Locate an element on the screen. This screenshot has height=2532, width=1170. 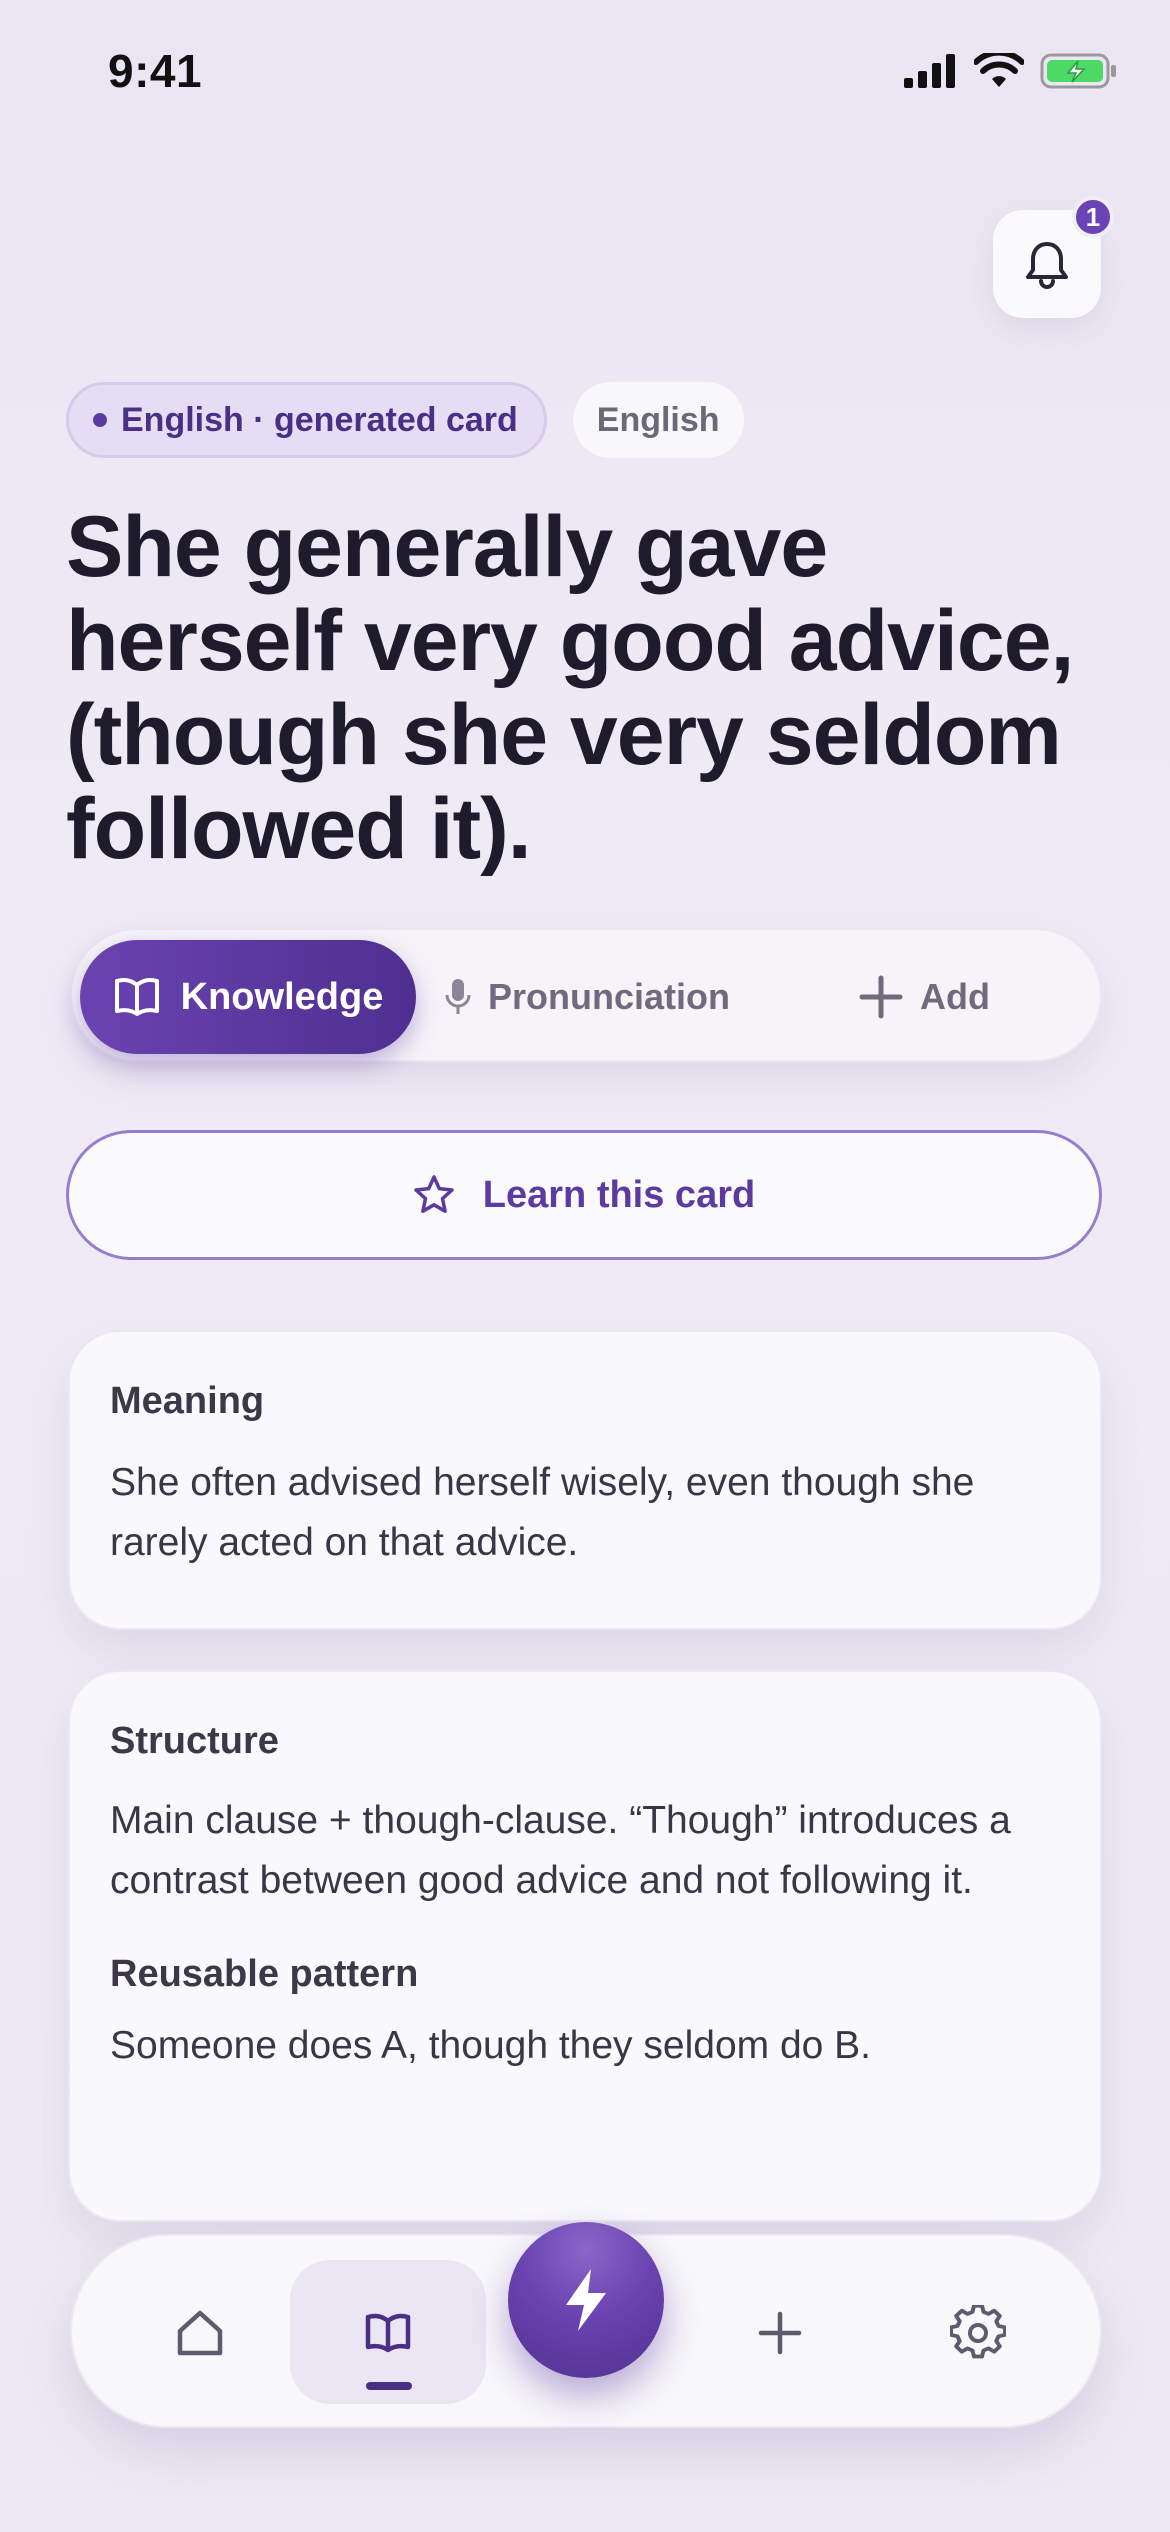
tab-add: Add is located at coordinates (924, 997).